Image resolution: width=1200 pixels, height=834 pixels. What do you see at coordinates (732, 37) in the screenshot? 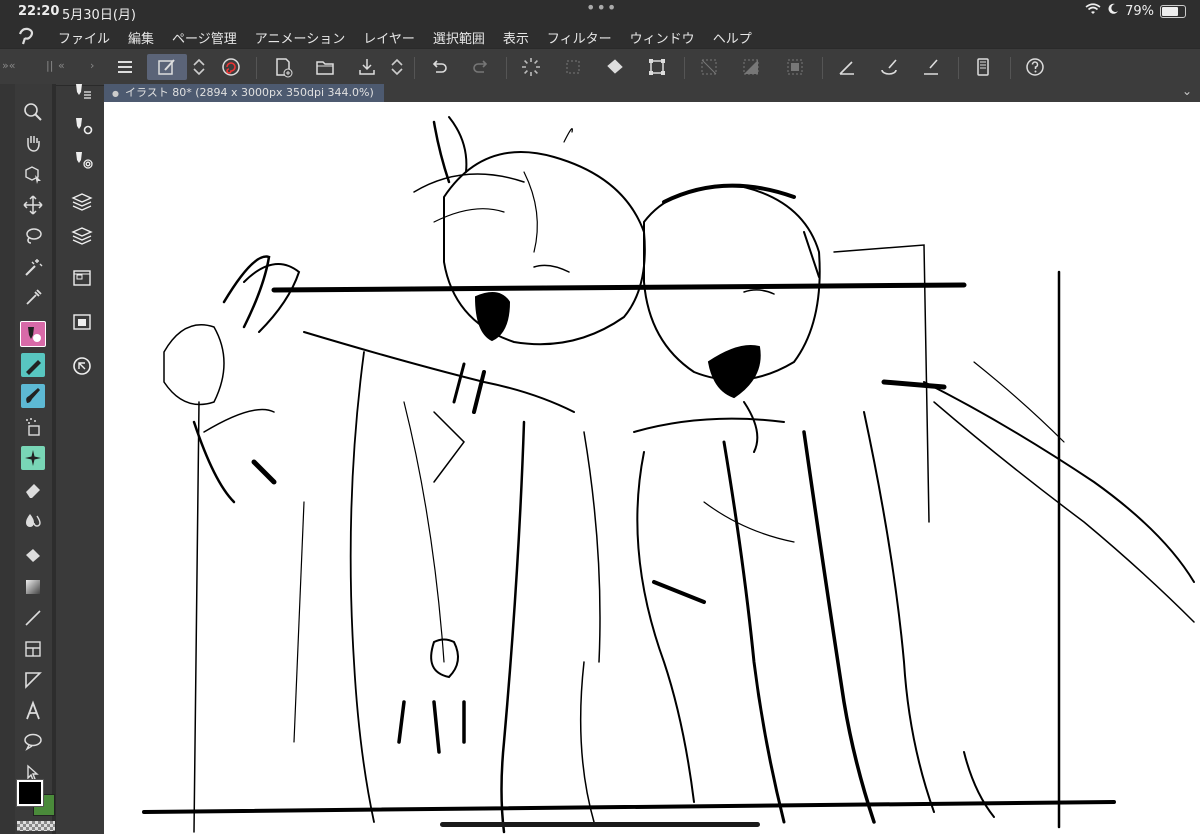
I see `menu-item-9: ヘルプ` at bounding box center [732, 37].